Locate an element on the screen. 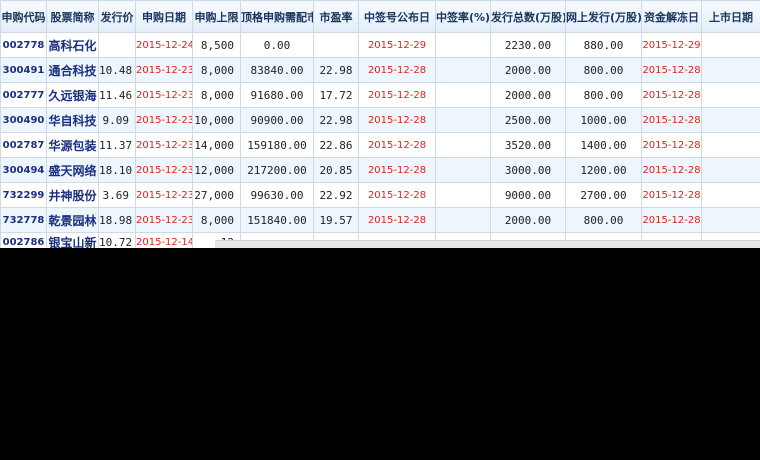 The image size is (760, 460). stock-code-cell: 732778 is located at coordinates (23, 220).